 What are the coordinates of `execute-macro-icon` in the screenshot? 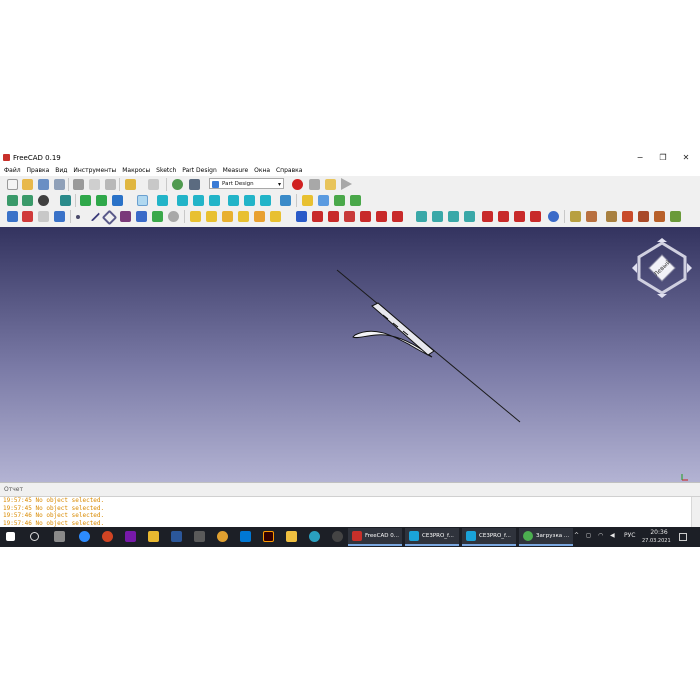 It's located at (346, 184).